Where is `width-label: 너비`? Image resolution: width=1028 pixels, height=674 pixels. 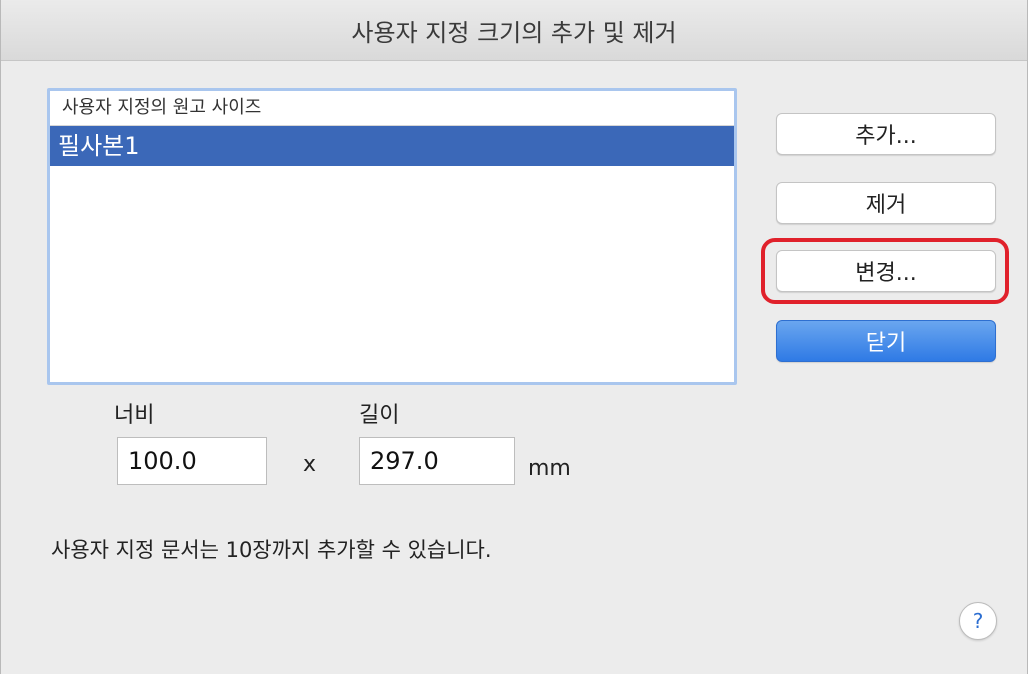 width-label: 너비 is located at coordinates (134, 415).